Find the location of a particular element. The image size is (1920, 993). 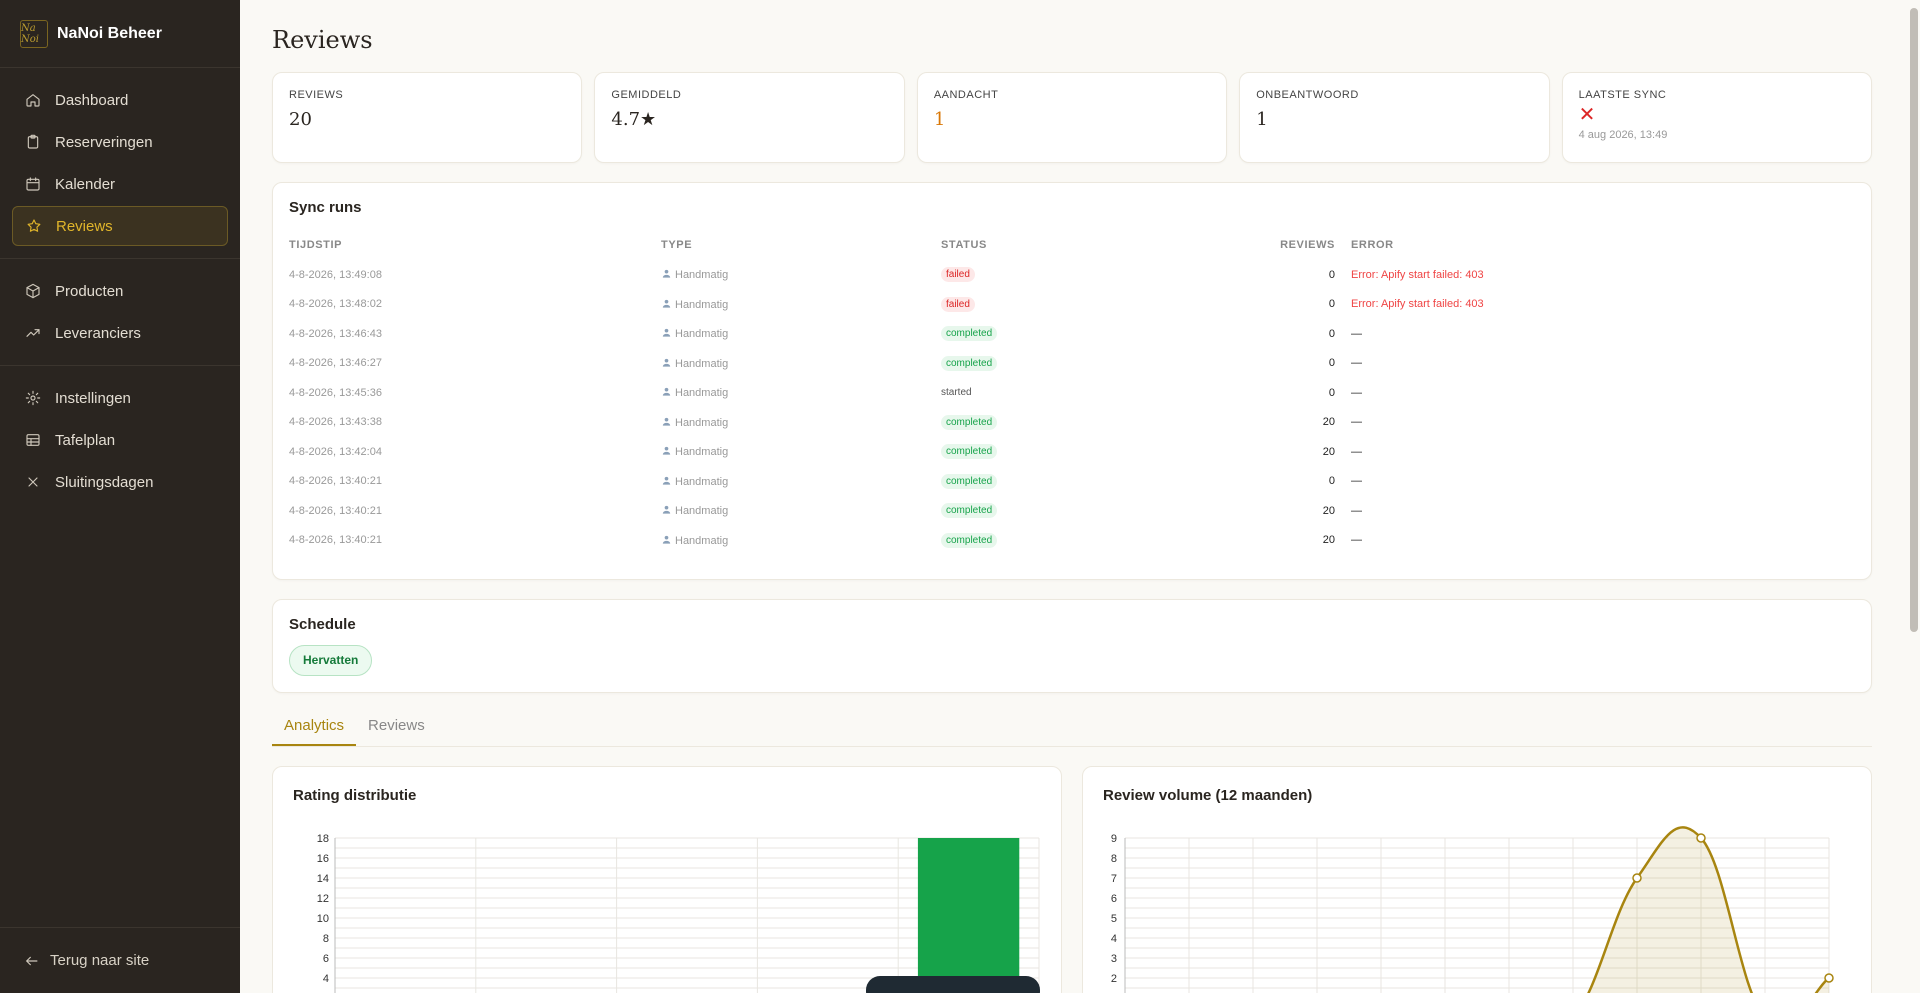

brand-name: NaNoi Beheer is located at coordinates (109, 33).